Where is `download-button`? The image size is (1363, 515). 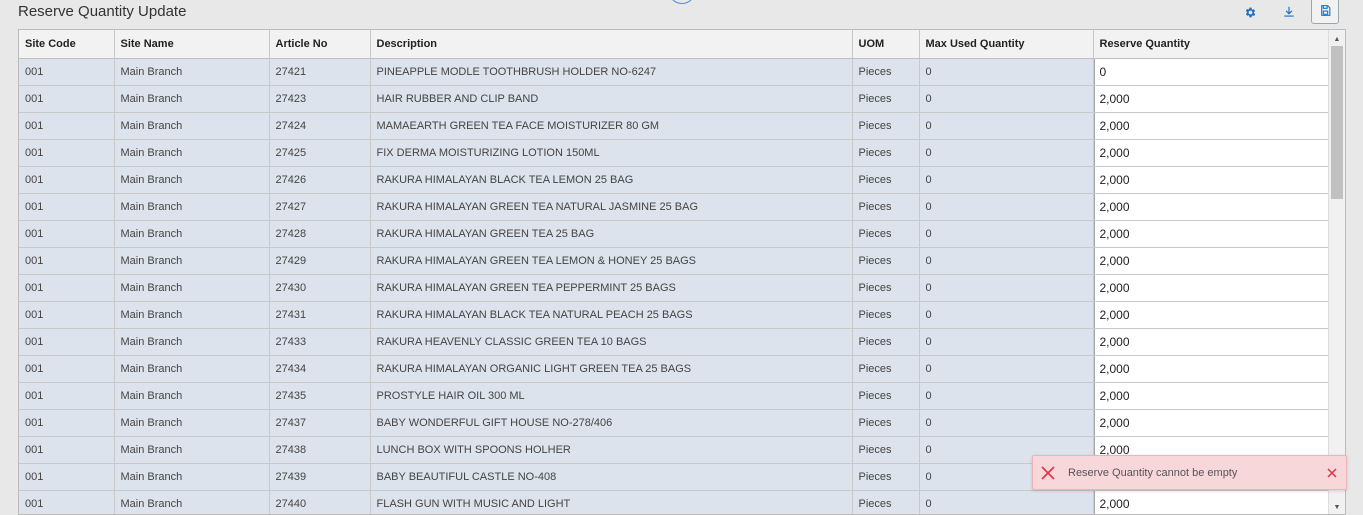
download-button is located at coordinates (1289, 12).